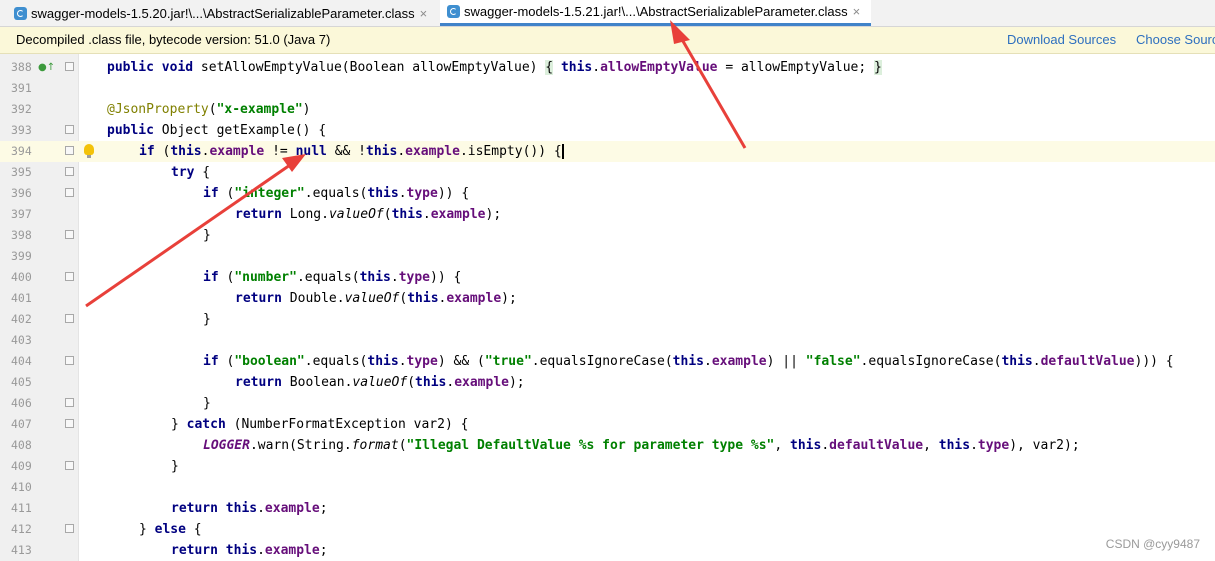 The width and height of the screenshot is (1215, 561). Describe the element at coordinates (195, 231) in the screenshot. I see `arrow-to-example` at that location.